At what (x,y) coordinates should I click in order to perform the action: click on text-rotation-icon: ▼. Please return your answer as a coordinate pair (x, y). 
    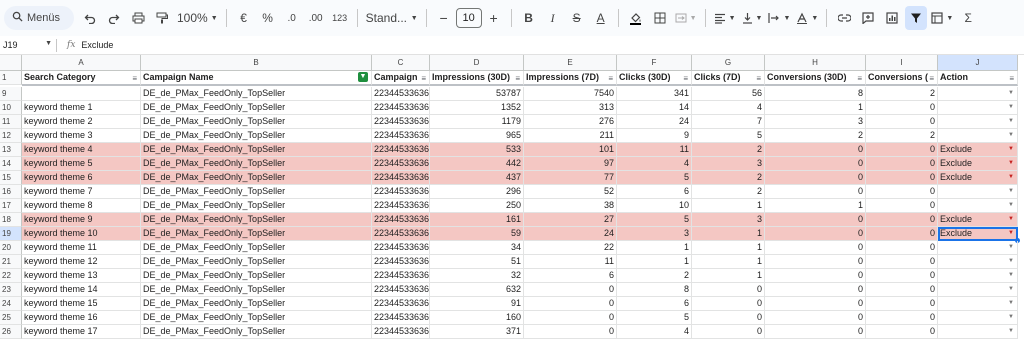
    Looking at the image, I should click on (807, 18).